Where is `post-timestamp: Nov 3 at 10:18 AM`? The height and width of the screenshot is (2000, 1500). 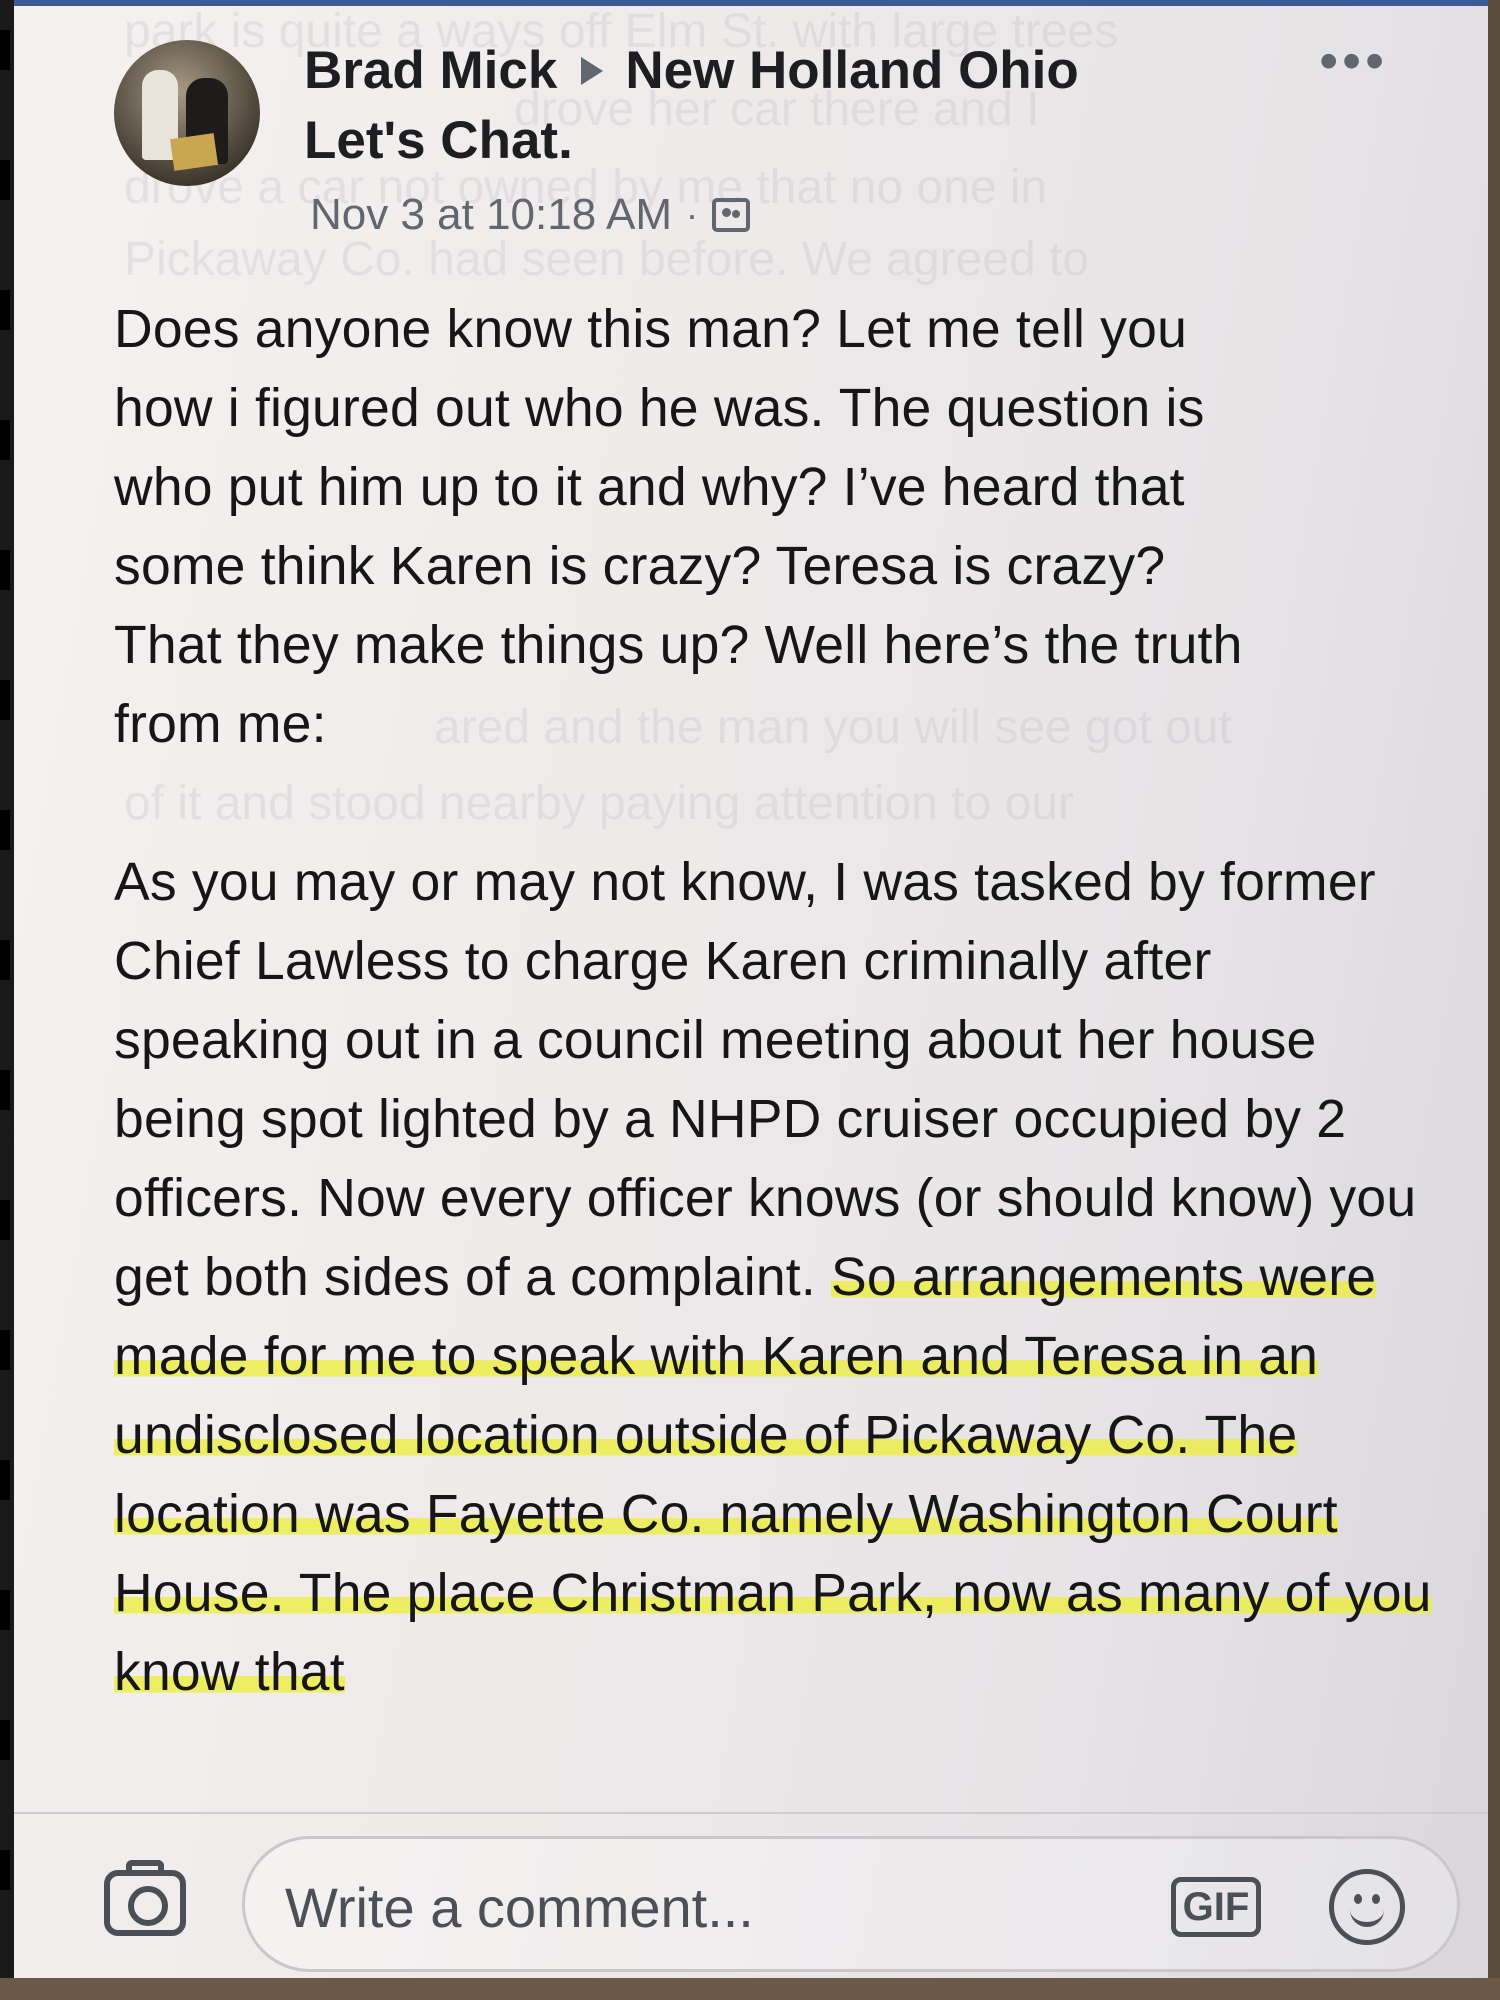
post-timestamp: Nov 3 at 10:18 AM is located at coordinates (491, 215).